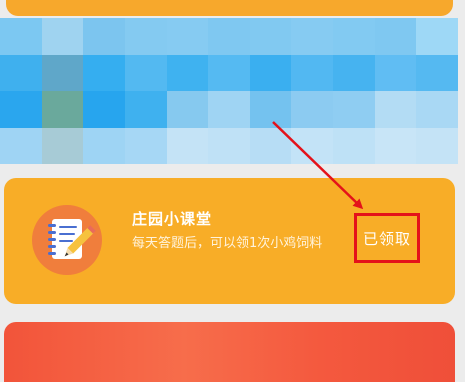 This screenshot has height=382, width=465. Describe the element at coordinates (172, 219) in the screenshot. I see `task-title: 庄园小课堂` at that location.